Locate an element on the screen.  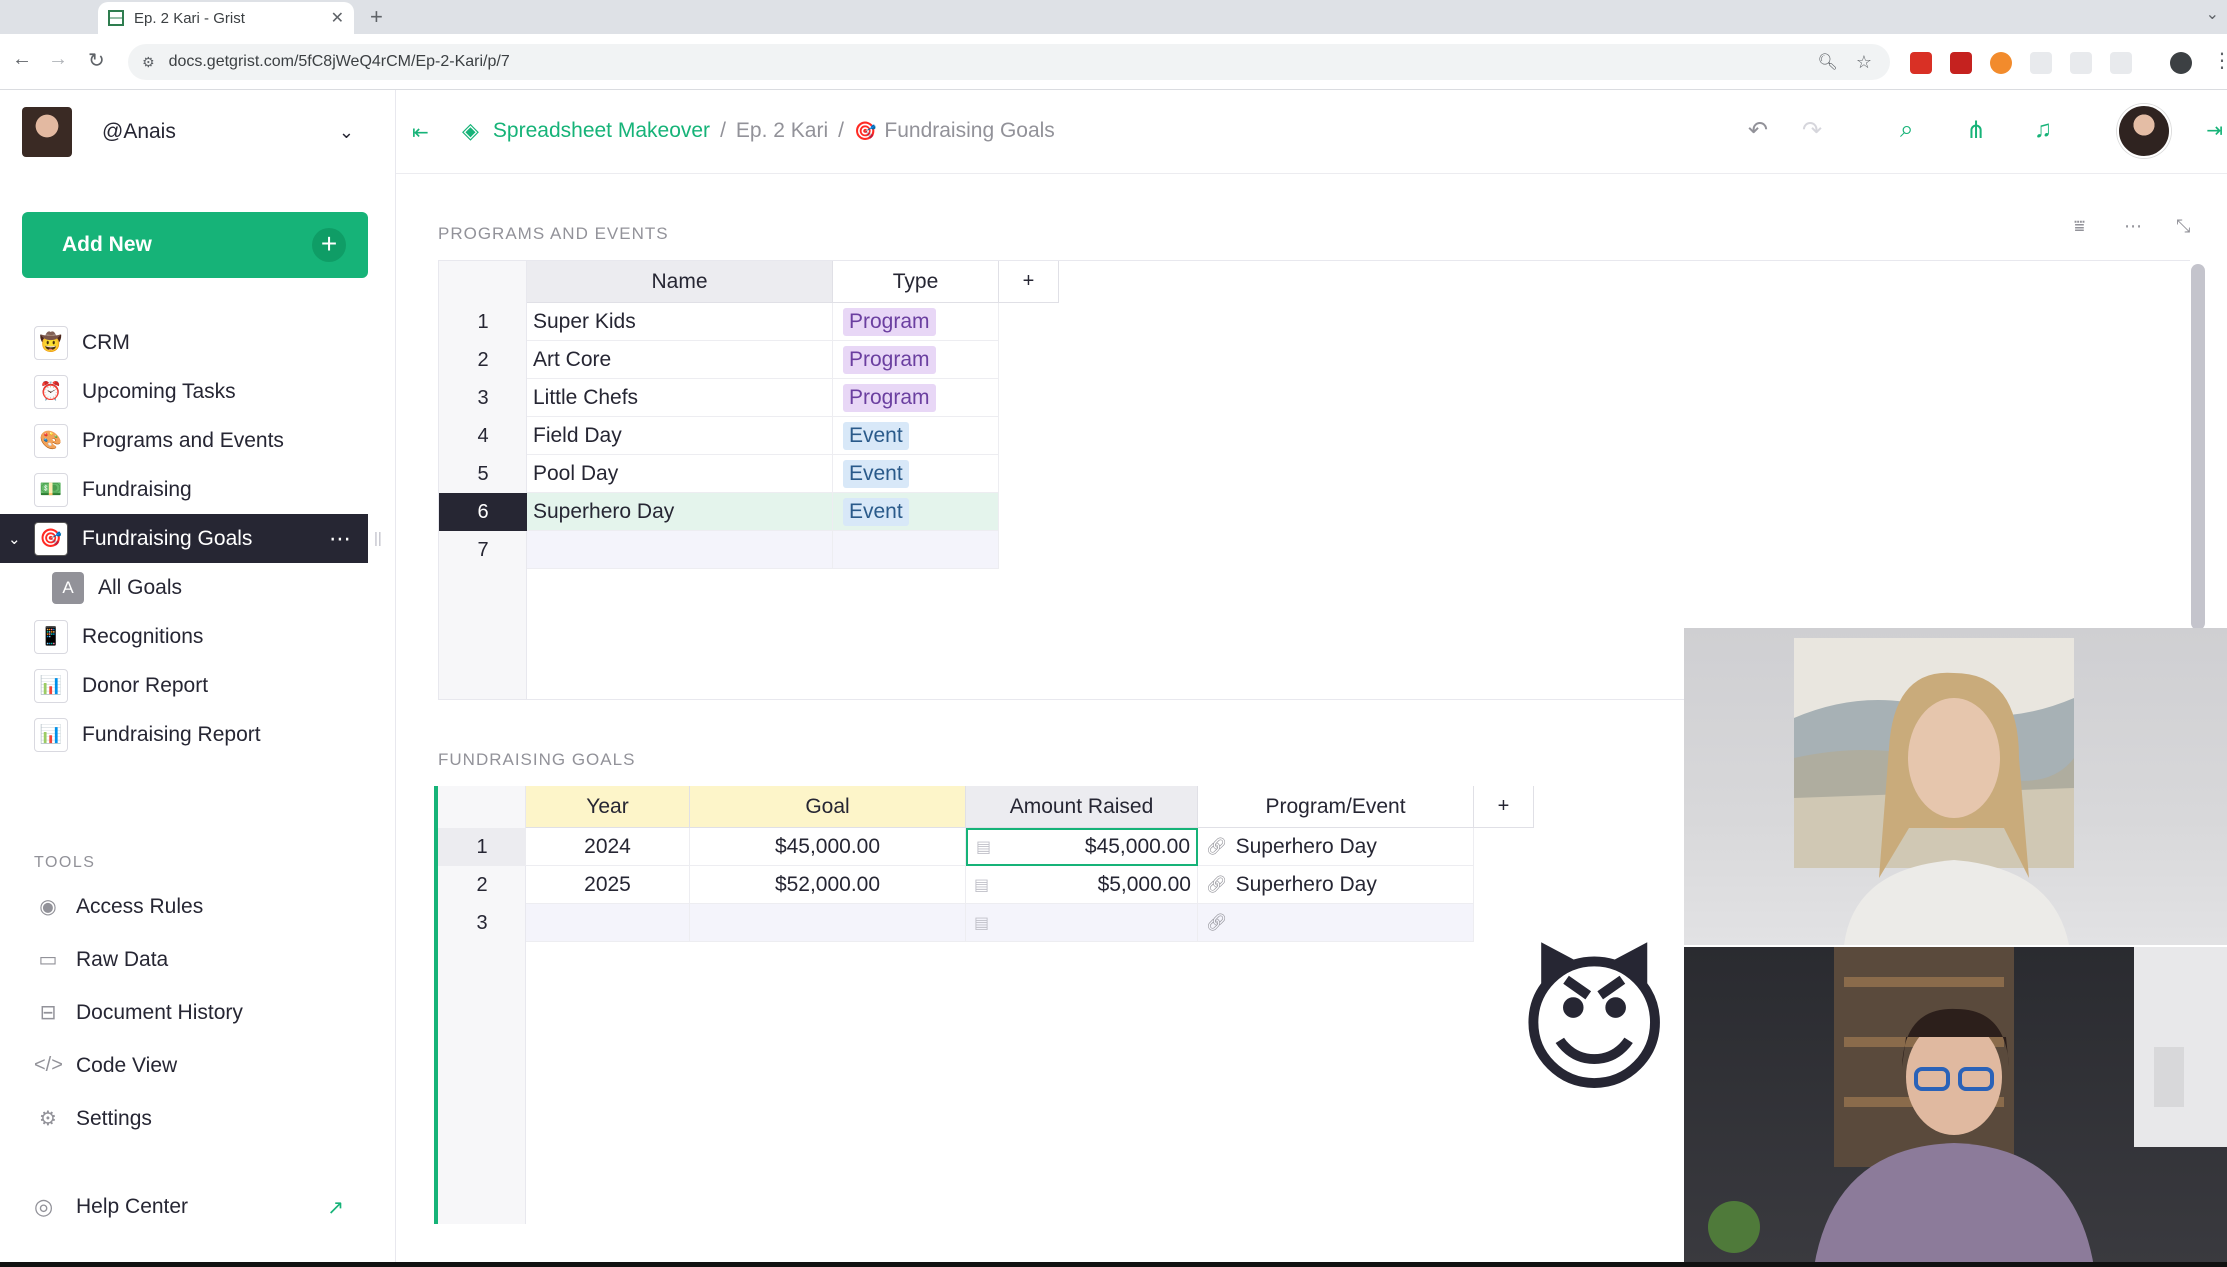
cell-amount-raised: ▤ $5,000.00 is located at coordinates (1082, 885).